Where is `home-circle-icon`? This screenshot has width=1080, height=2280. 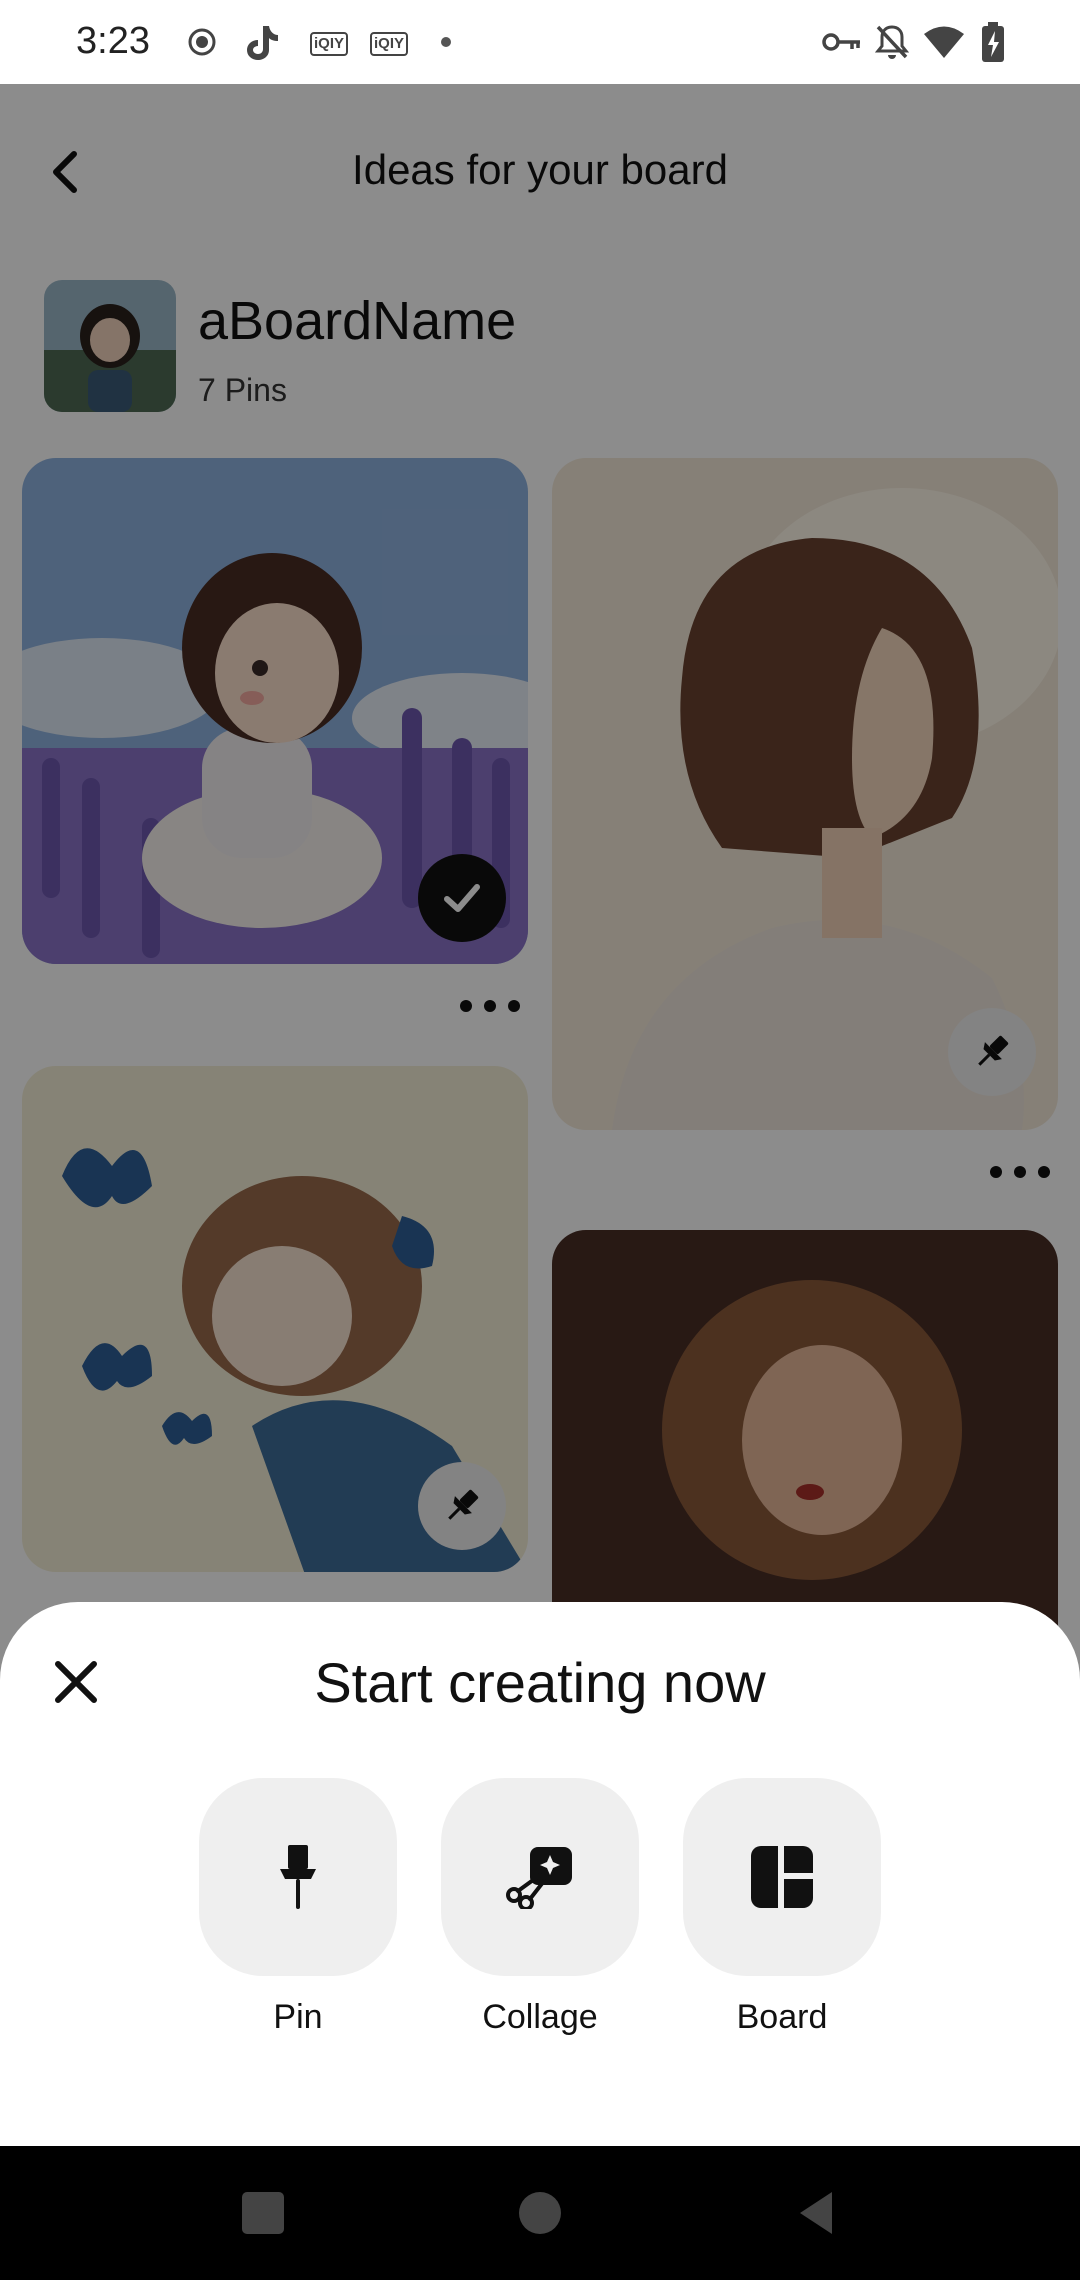 home-circle-icon is located at coordinates (540, 2213).